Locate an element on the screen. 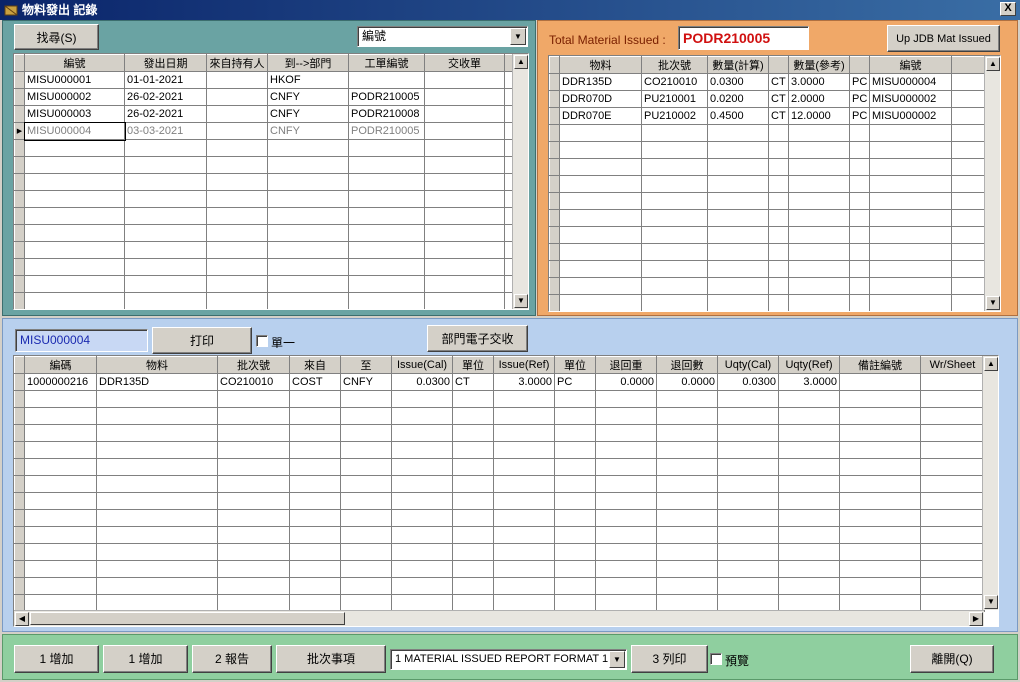 The height and width of the screenshot is (682, 1020). table-cell: CT is located at coordinates (473, 382).